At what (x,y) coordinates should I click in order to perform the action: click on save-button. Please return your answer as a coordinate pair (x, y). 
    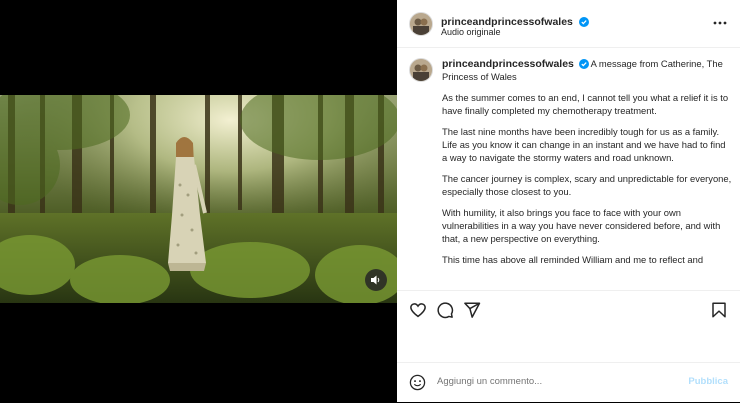
    Looking at the image, I should click on (719, 310).